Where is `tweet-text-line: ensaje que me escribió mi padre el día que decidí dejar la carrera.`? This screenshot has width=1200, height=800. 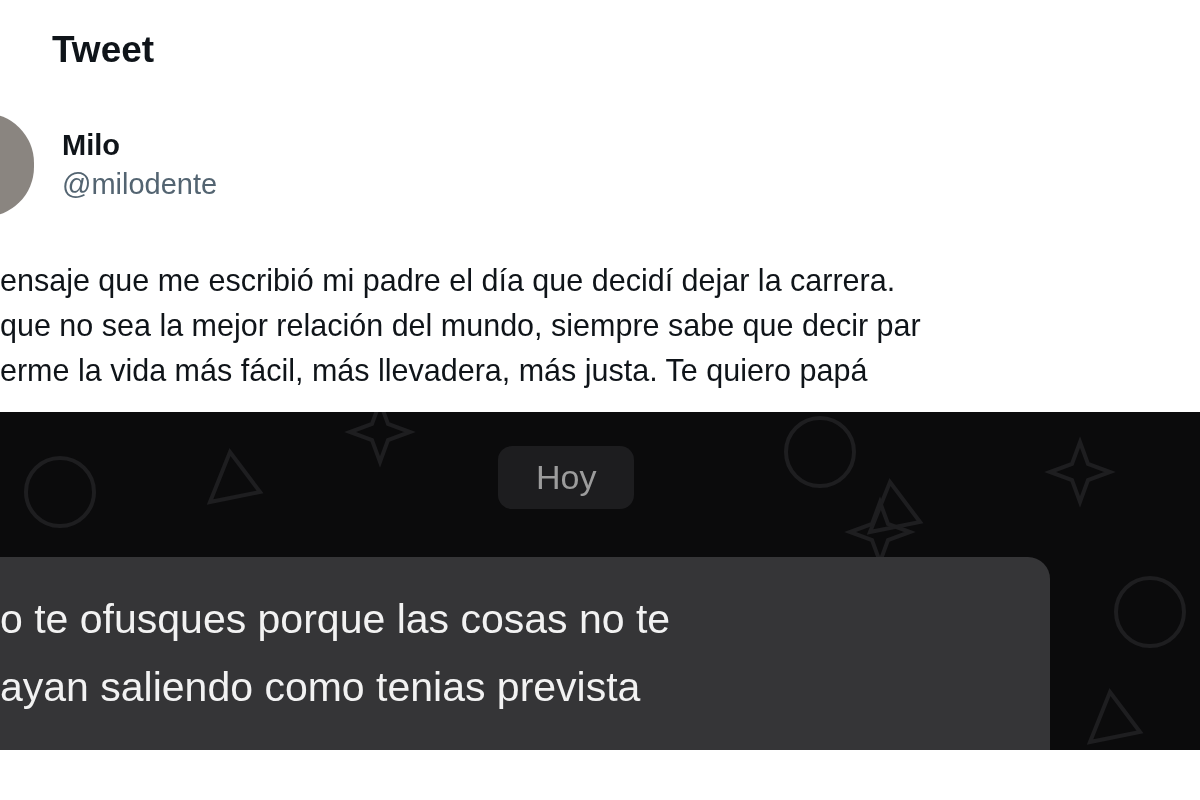 tweet-text-line: ensaje que me escribió mi padre el día que decidí dejar la carrera. is located at coordinates (448, 281).